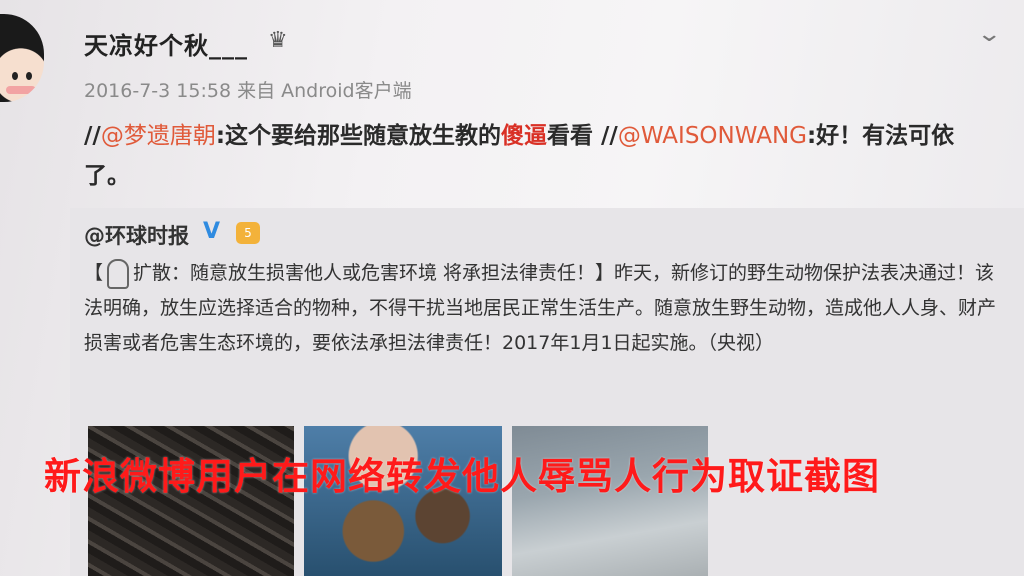 The width and height of the screenshot is (1024, 576). What do you see at coordinates (94, 273) in the screenshot?
I see `bracket: 【` at bounding box center [94, 273].